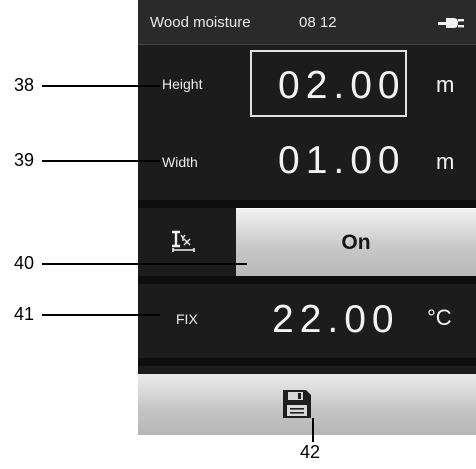  Describe the element at coordinates (180, 162) in the screenshot. I see `width-label: Width` at that location.